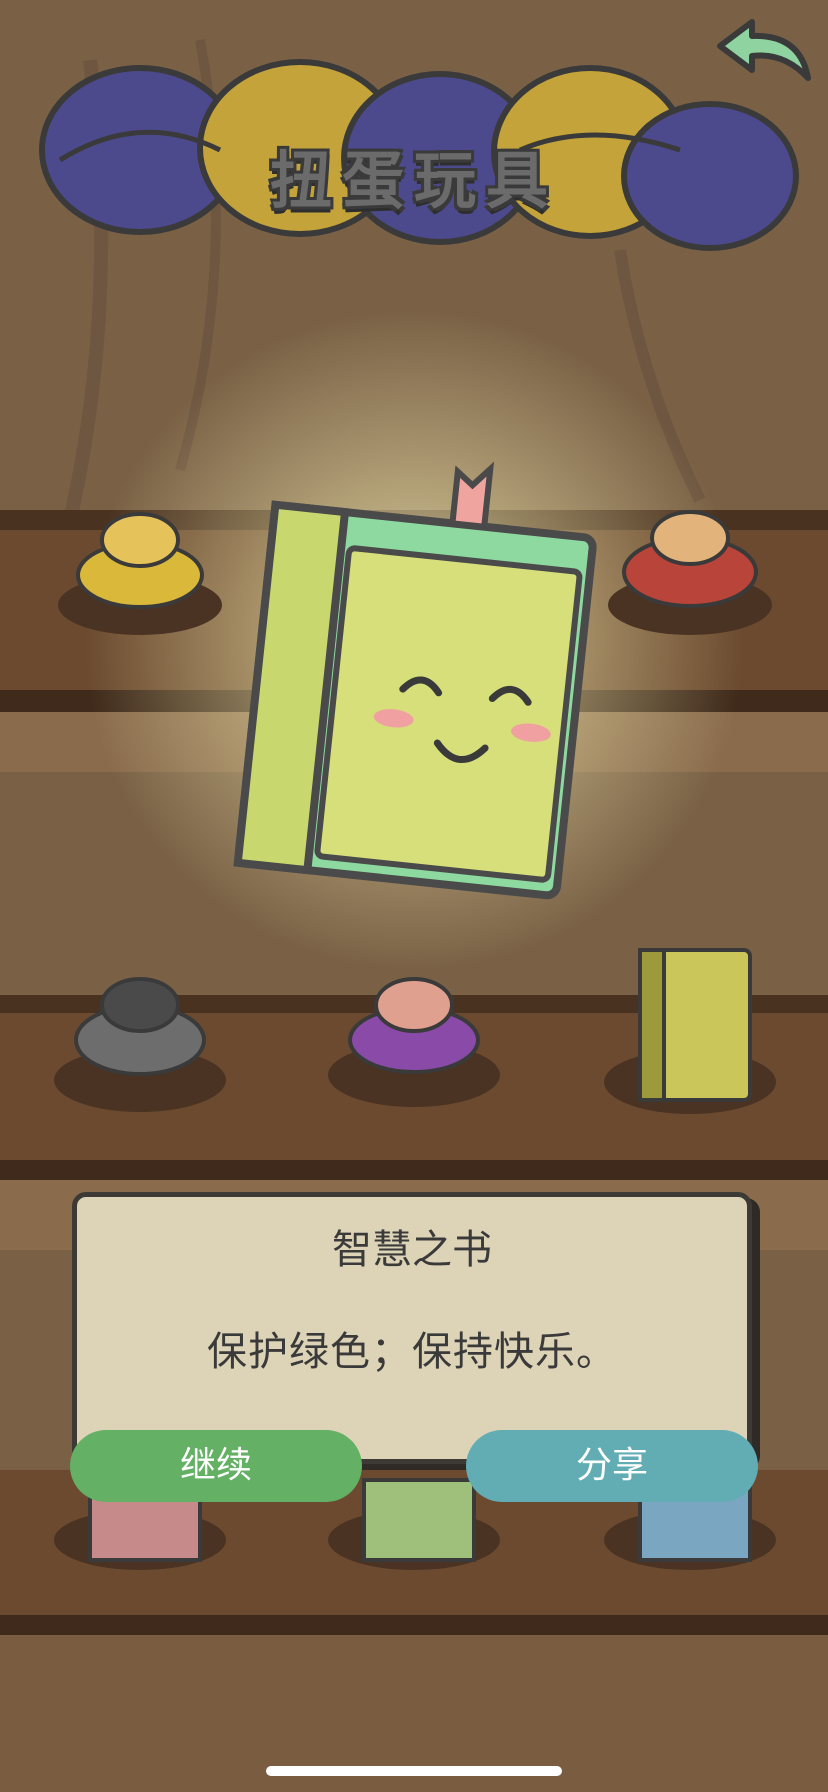 The width and height of the screenshot is (828, 1792). What do you see at coordinates (612, 1466) in the screenshot?
I see `share-button: 分享` at bounding box center [612, 1466].